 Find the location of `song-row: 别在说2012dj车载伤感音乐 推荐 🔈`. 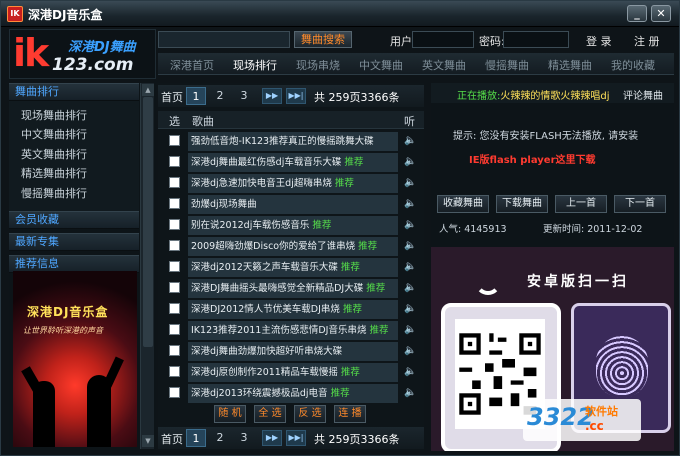

song-row: 别在说2012dj车载伤感音乐 推荐 🔈 is located at coordinates (291, 225).